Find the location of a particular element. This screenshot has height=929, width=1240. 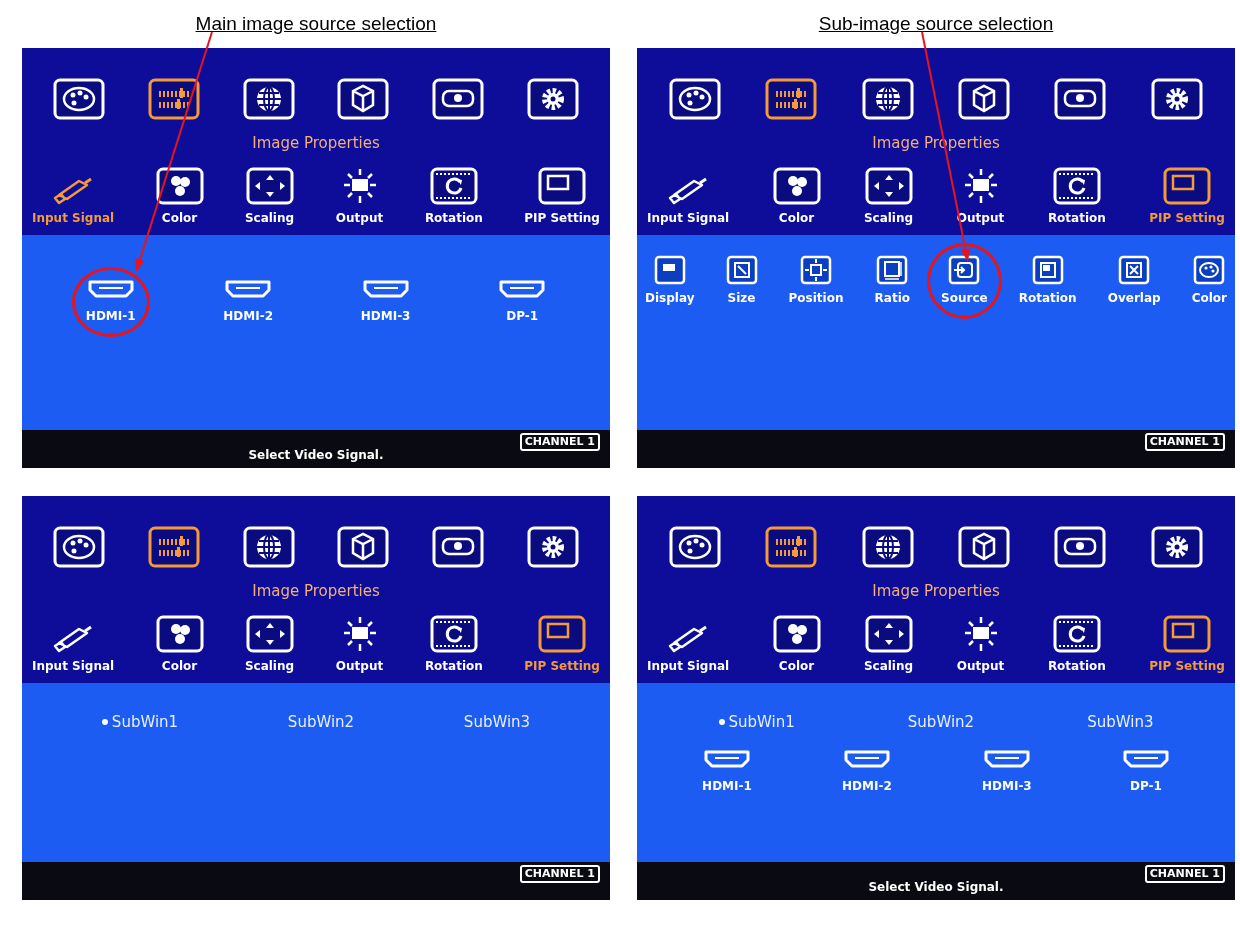

pip-menu-option: Position is located at coordinates (816, 280).